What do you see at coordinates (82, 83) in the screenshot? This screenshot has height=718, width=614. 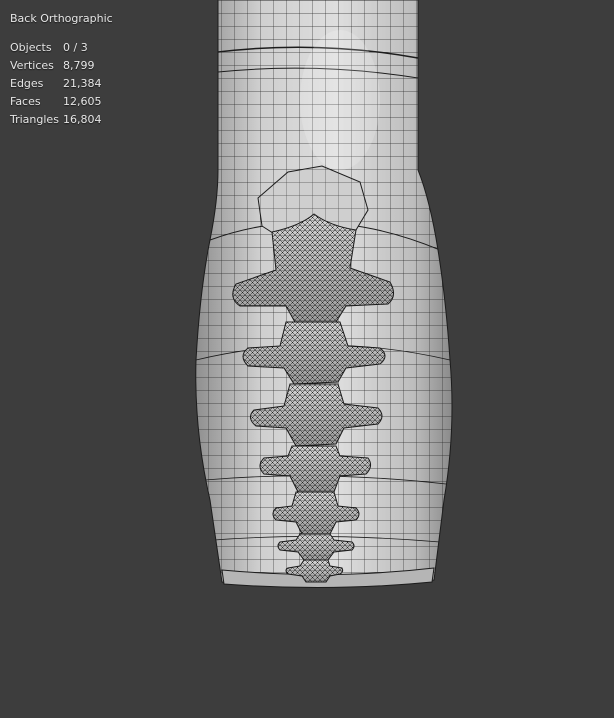 I see `stat-value: 21,384` at bounding box center [82, 83].